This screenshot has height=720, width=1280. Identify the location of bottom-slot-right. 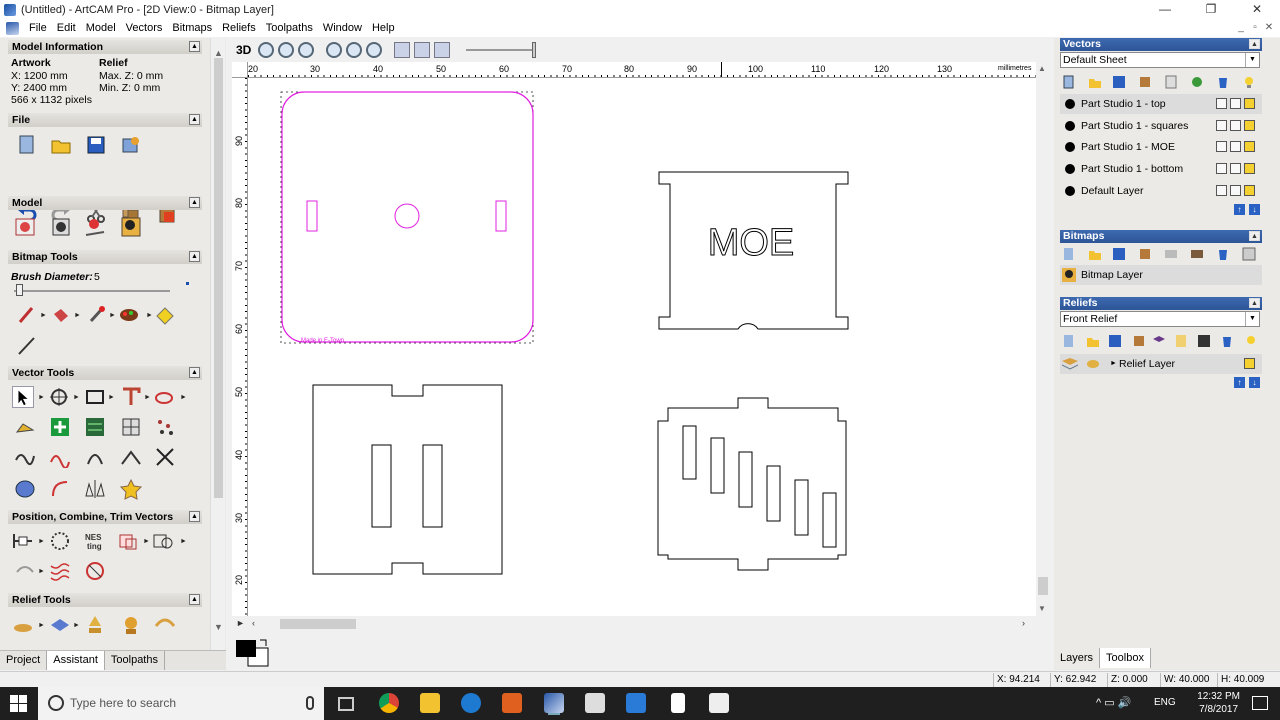
(432, 486).